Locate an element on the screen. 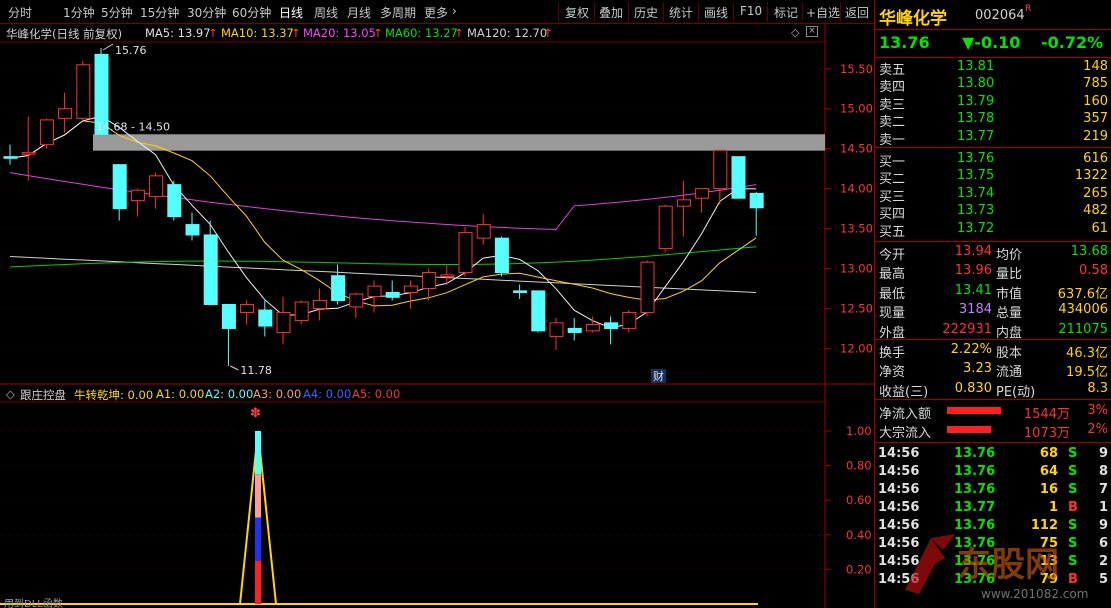 This screenshot has width=1111, height=608. ask-row: 卖四 13.80 785 is located at coordinates (993, 85).